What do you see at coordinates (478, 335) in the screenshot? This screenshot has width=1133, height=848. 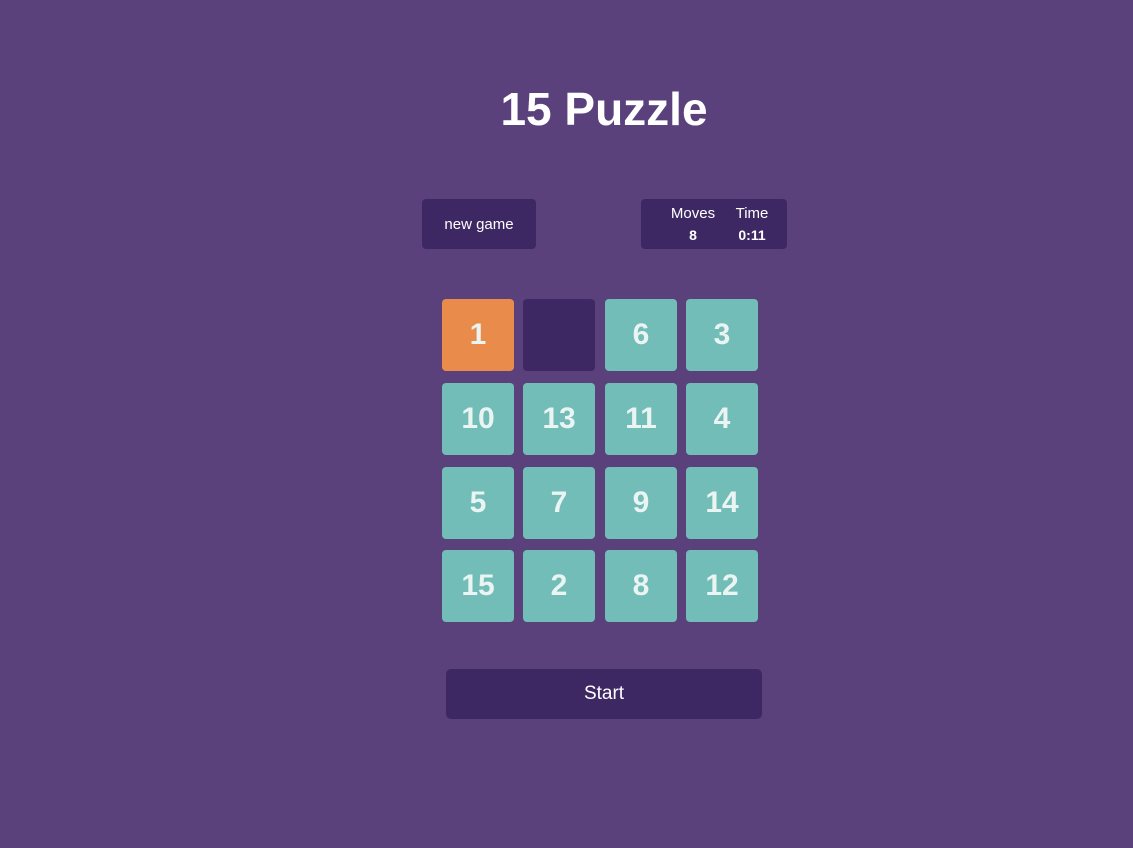 I see `puzzle-tile: 1` at bounding box center [478, 335].